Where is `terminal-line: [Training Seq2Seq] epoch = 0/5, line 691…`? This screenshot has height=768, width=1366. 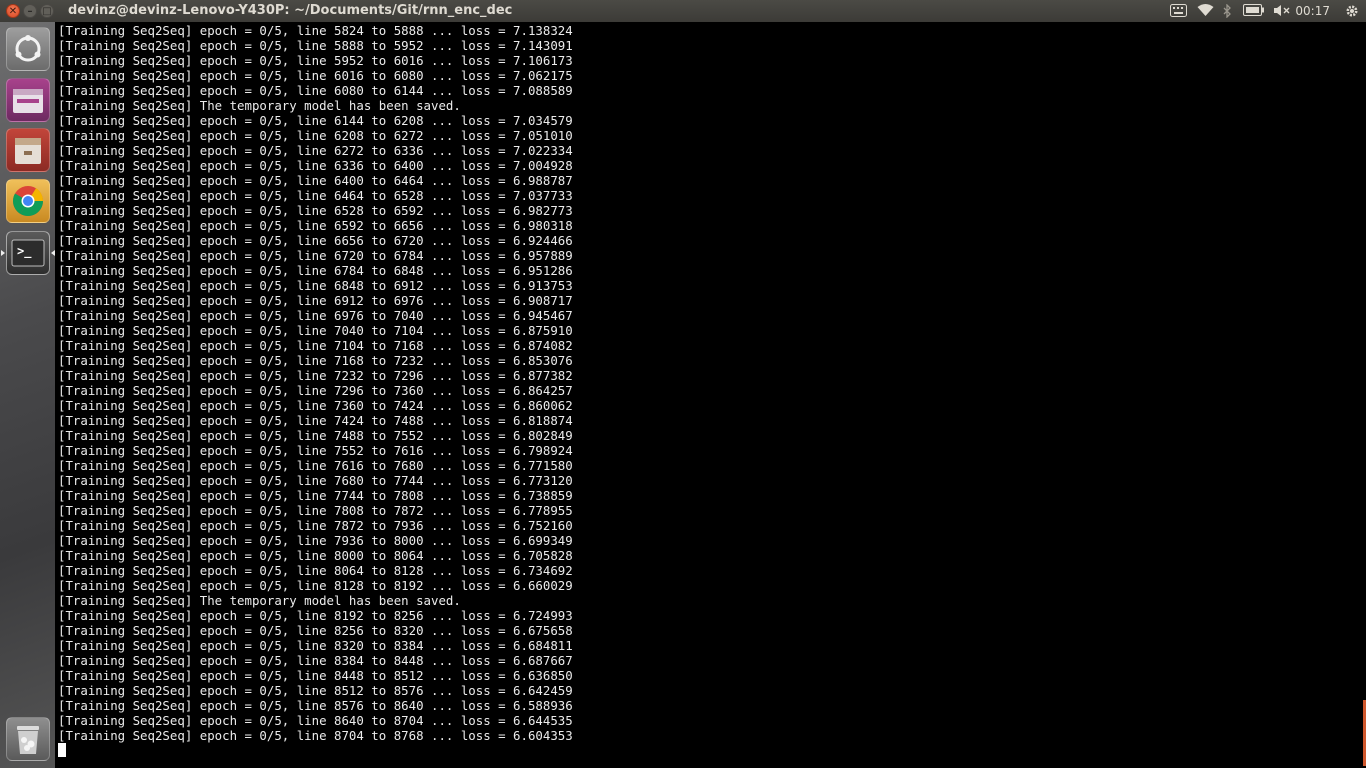
terminal-line: [Training Seq2Seq] epoch = 0/5, line 691… is located at coordinates (315, 300).